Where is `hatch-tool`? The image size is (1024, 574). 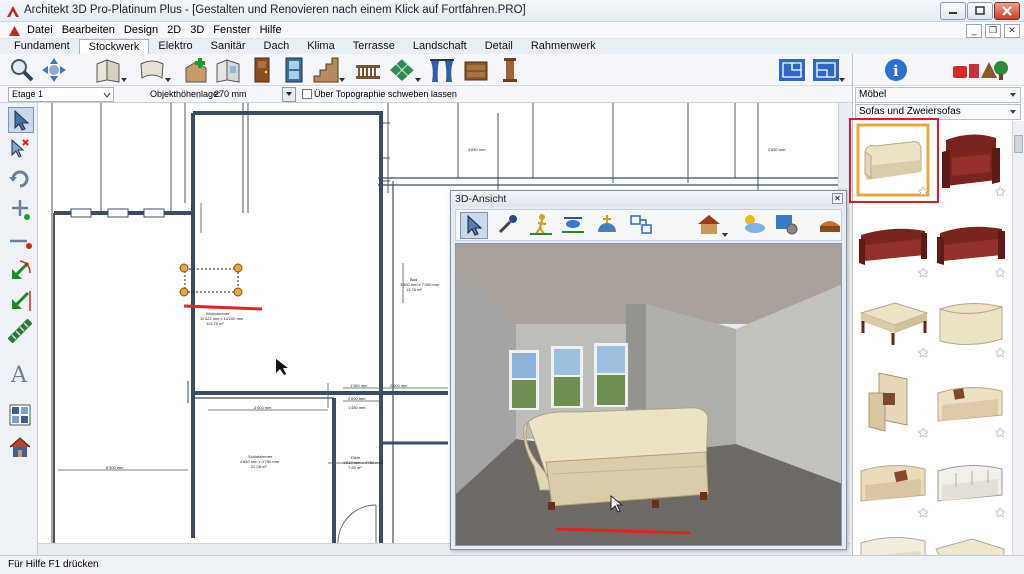
hatch-tool is located at coordinates (20, 331).